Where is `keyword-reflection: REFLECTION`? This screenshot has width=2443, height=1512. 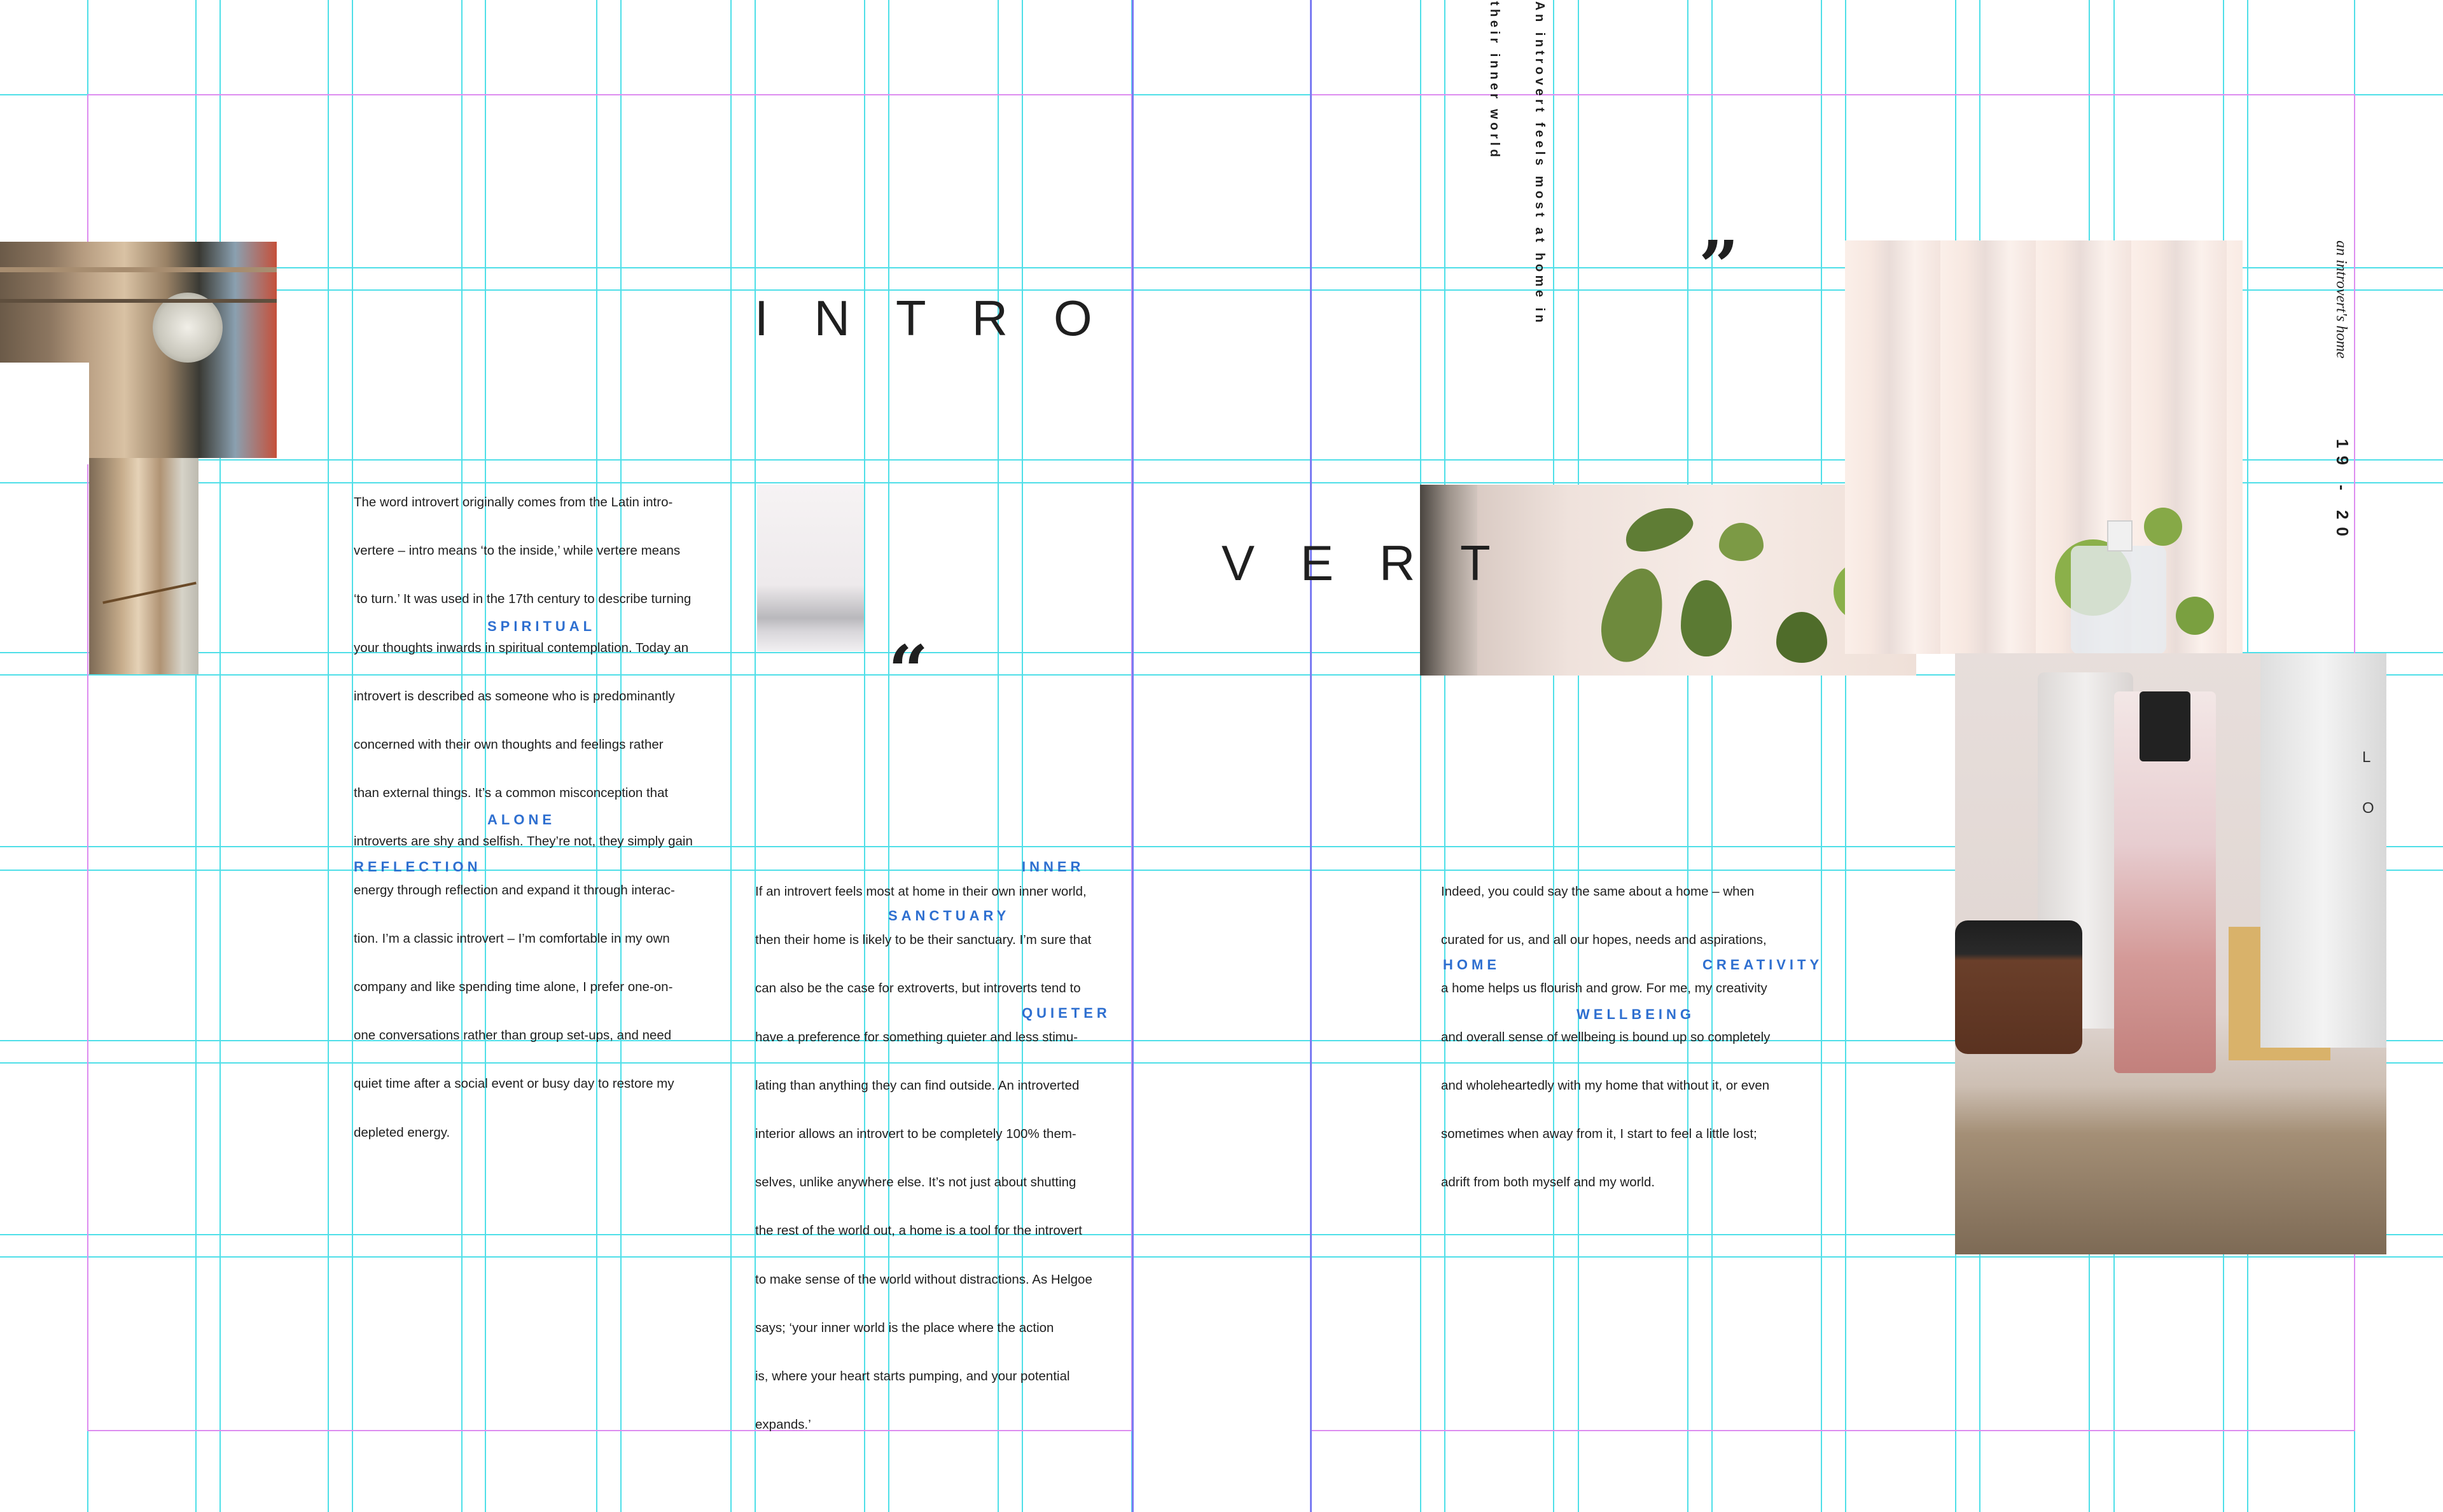
keyword-reflection: REFLECTION is located at coordinates (418, 867).